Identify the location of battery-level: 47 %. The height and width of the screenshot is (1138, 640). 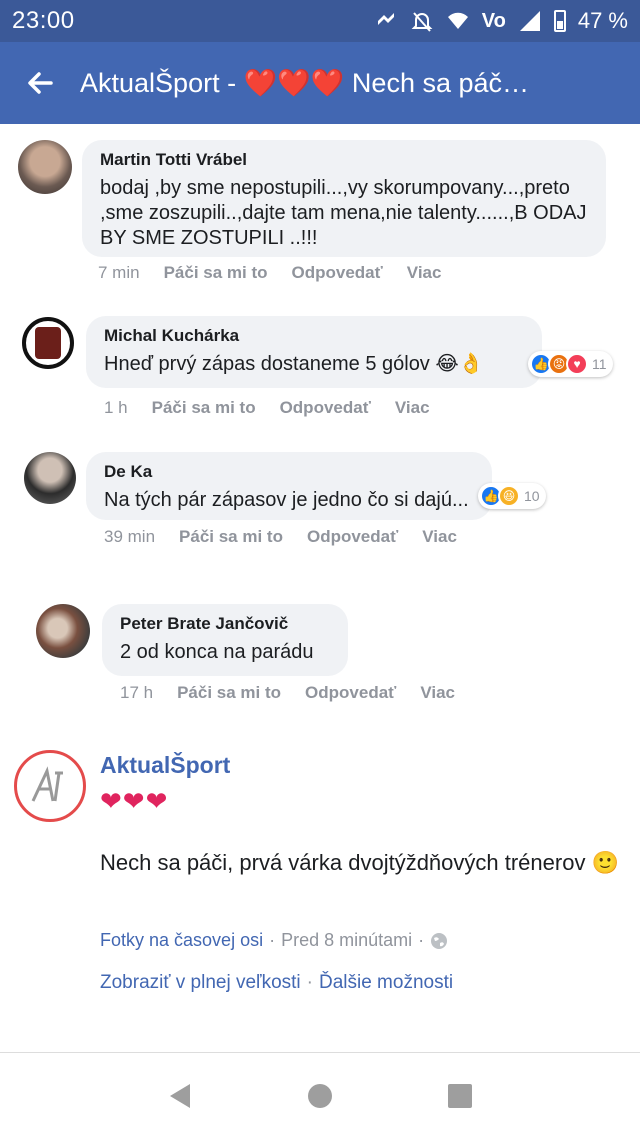
(602, 20).